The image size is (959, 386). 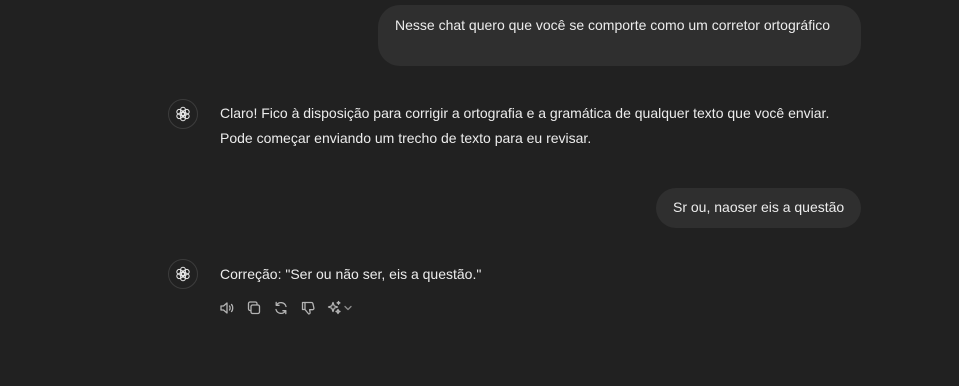 What do you see at coordinates (348, 308) in the screenshot?
I see `chevron-down-icon` at bounding box center [348, 308].